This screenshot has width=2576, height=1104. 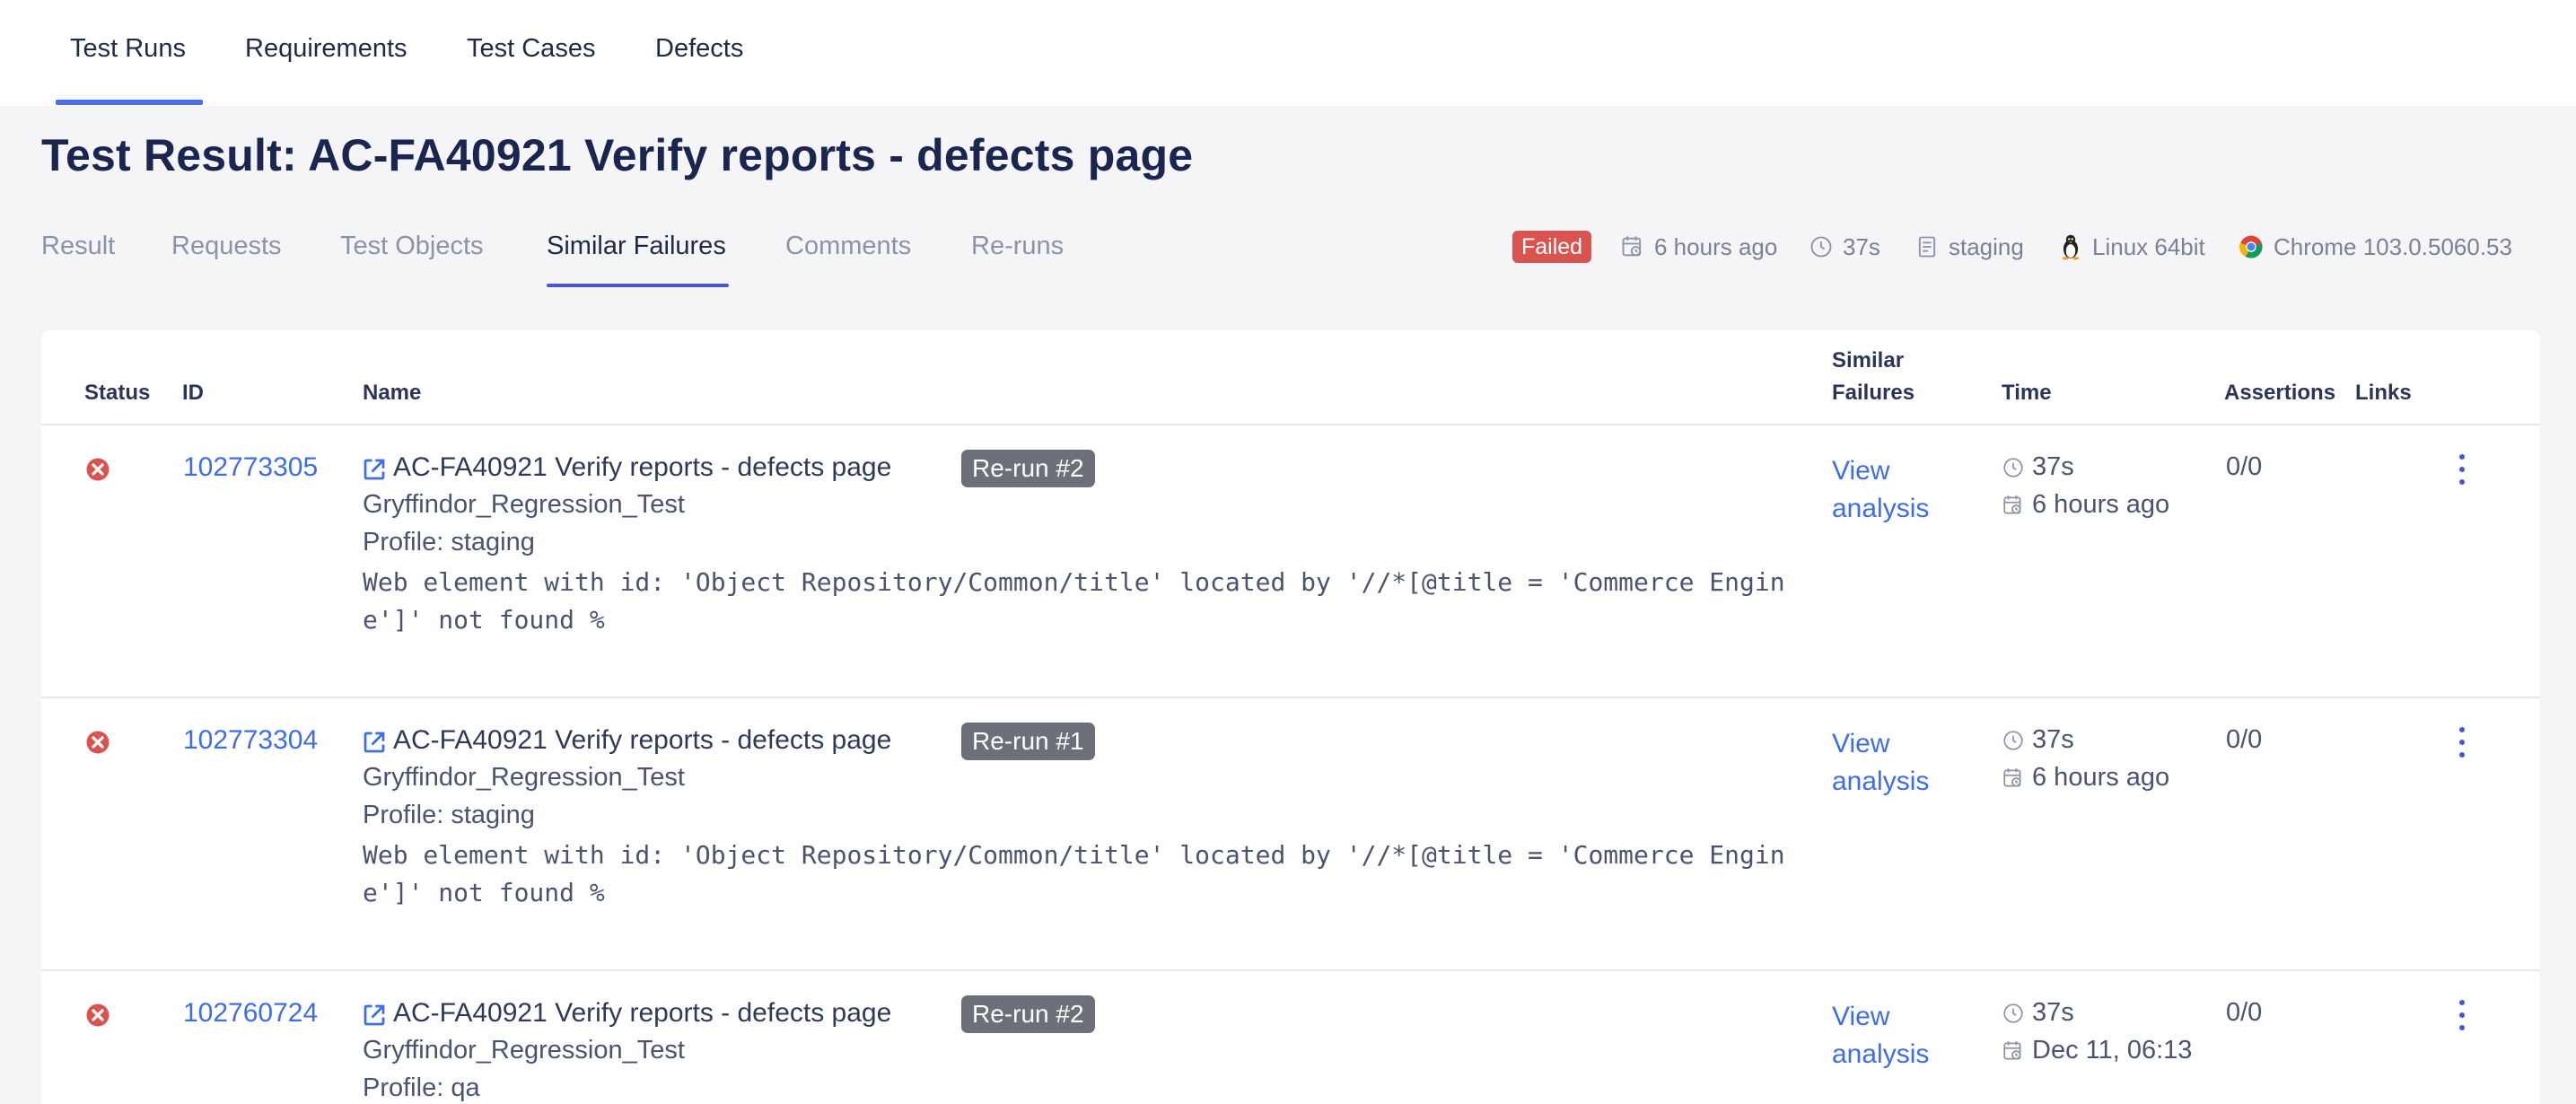 I want to click on header-similar-failures-line1: Similar, so click(x=1868, y=360).